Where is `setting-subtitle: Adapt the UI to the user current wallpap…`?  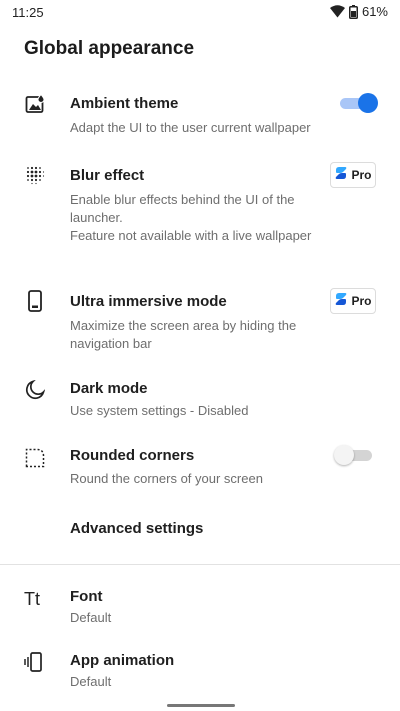 setting-subtitle: Adapt the UI to the user current wallpap… is located at coordinates (190, 127).